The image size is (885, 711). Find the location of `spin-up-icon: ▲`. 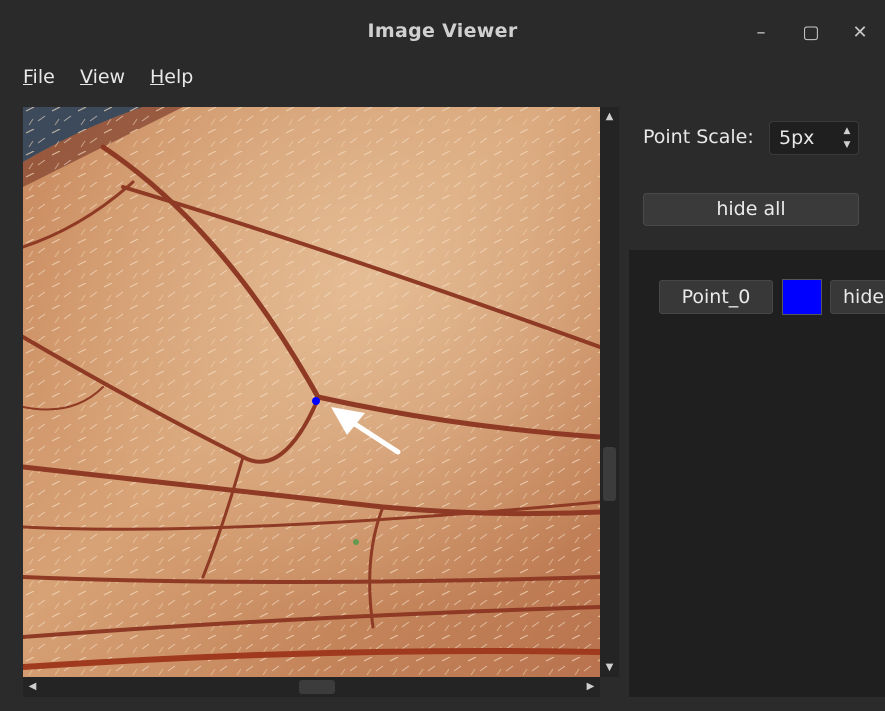

spin-up-icon: ▲ is located at coordinates (847, 131).